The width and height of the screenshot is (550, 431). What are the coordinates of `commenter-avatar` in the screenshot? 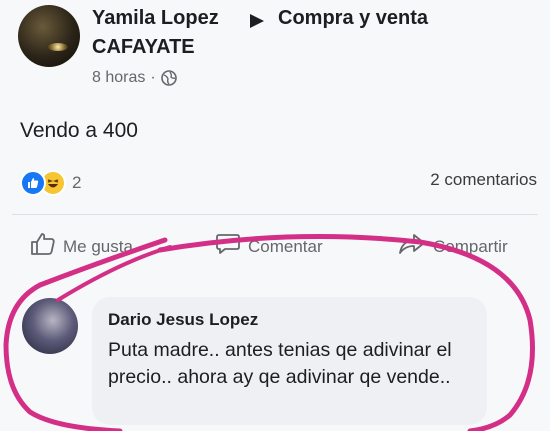 It's located at (50, 326).